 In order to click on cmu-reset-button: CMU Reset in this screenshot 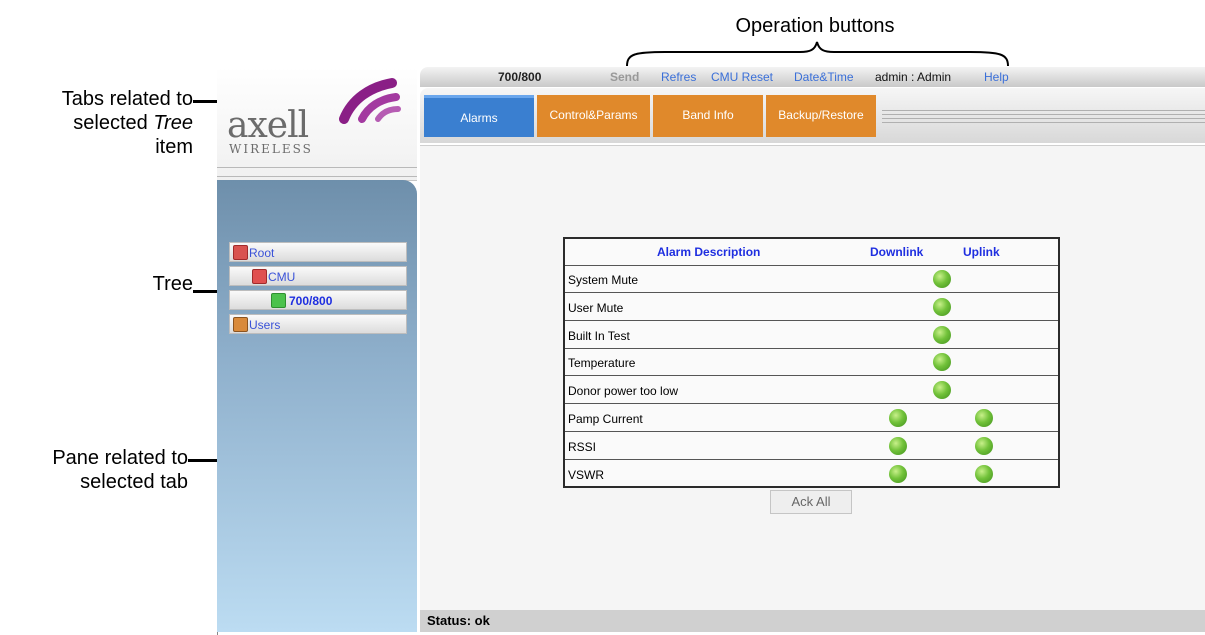, I will do `click(742, 77)`.